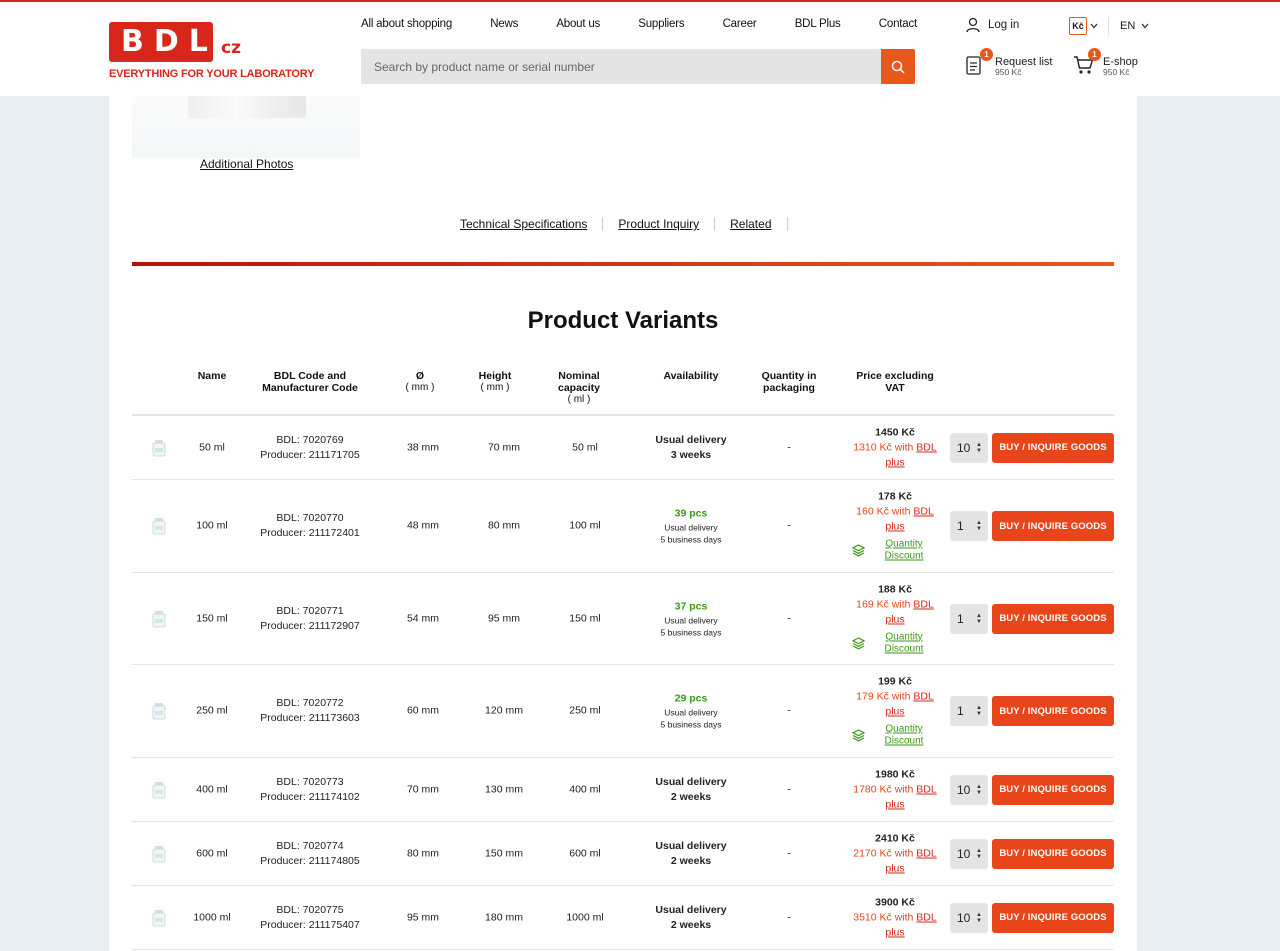  I want to click on nav-suppliers: Suppliers, so click(661, 26).